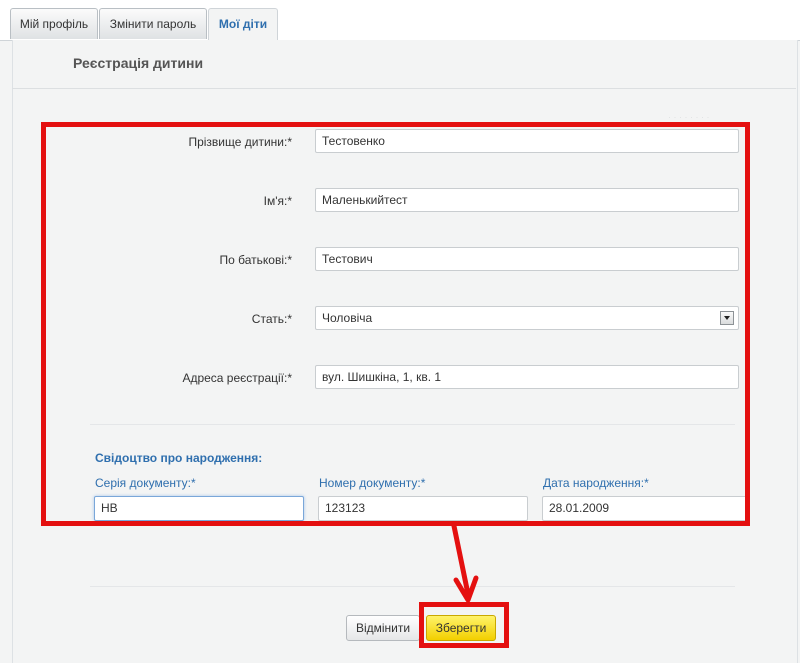 Image resolution: width=800 pixels, height=663 pixels. Describe the element at coordinates (465, 563) in the screenshot. I see `annotation-arrow-icon` at that location.